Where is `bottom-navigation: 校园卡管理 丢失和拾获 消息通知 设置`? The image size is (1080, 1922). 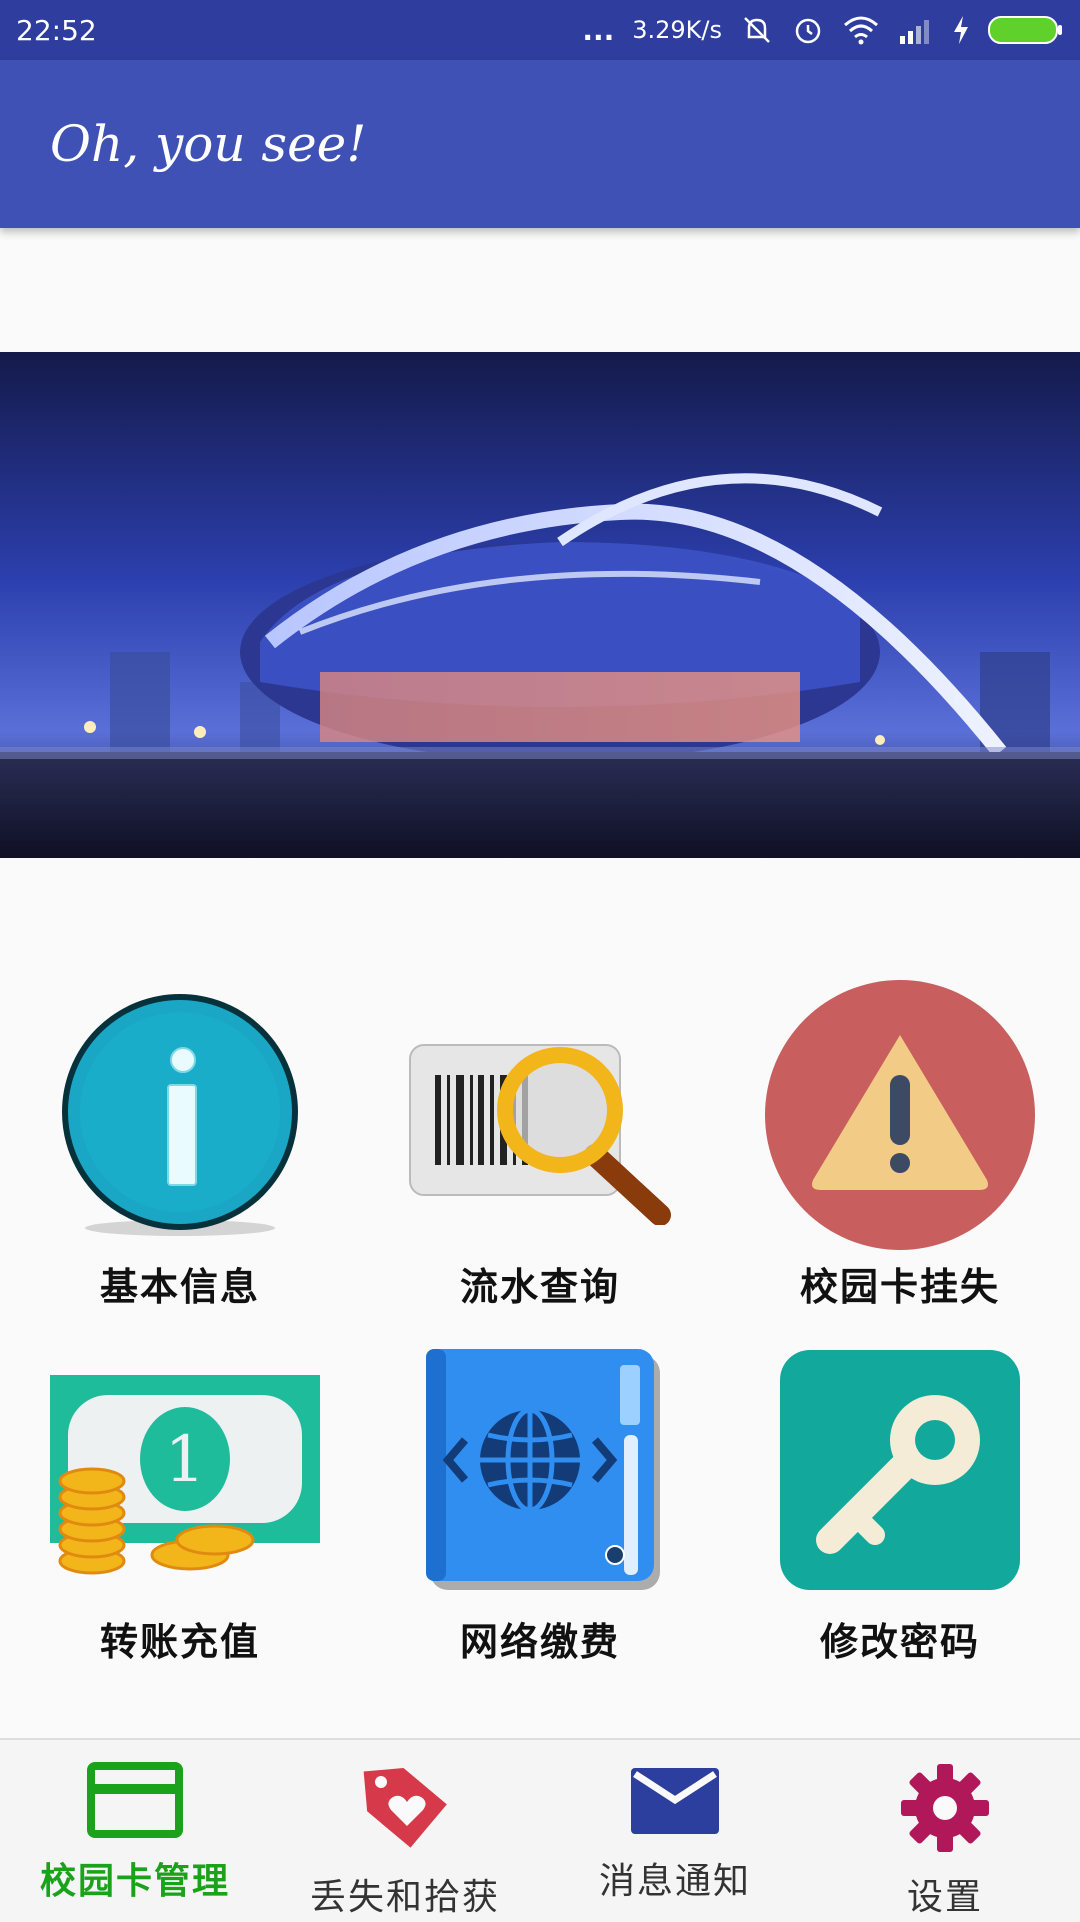
bottom-navigation: 校园卡管理 丢失和拾获 消息通知 设置 is located at coordinates (540, 1830).